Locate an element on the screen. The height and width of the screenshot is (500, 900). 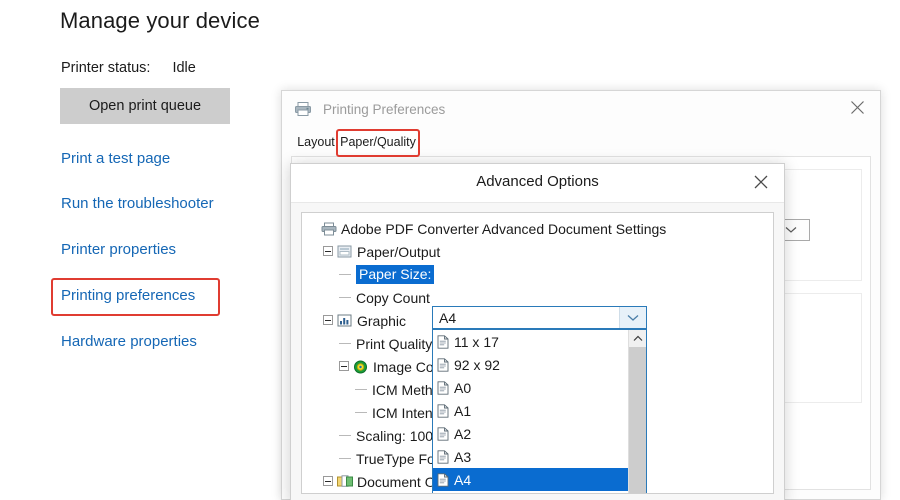
link-hardware-properties: Hardware properties is located at coordinates (129, 341).